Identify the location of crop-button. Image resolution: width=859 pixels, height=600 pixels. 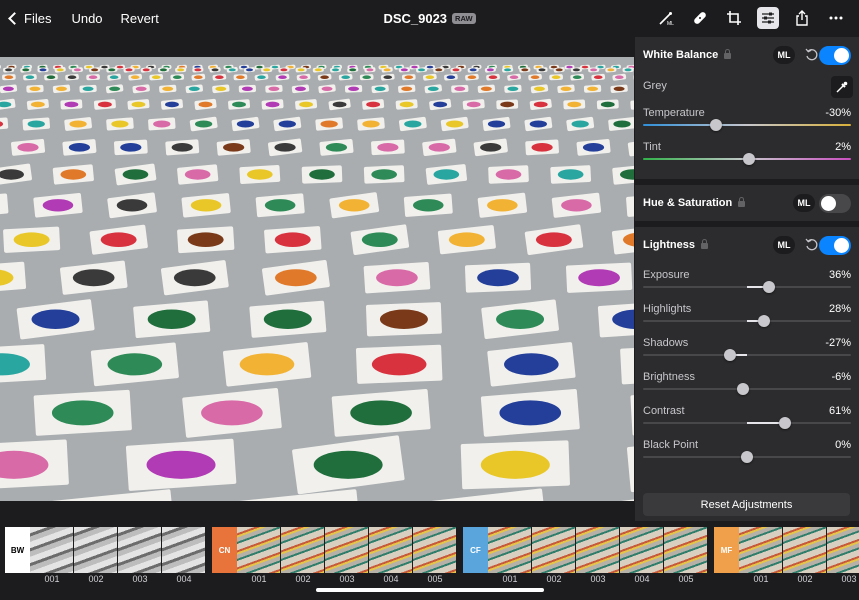
(734, 18).